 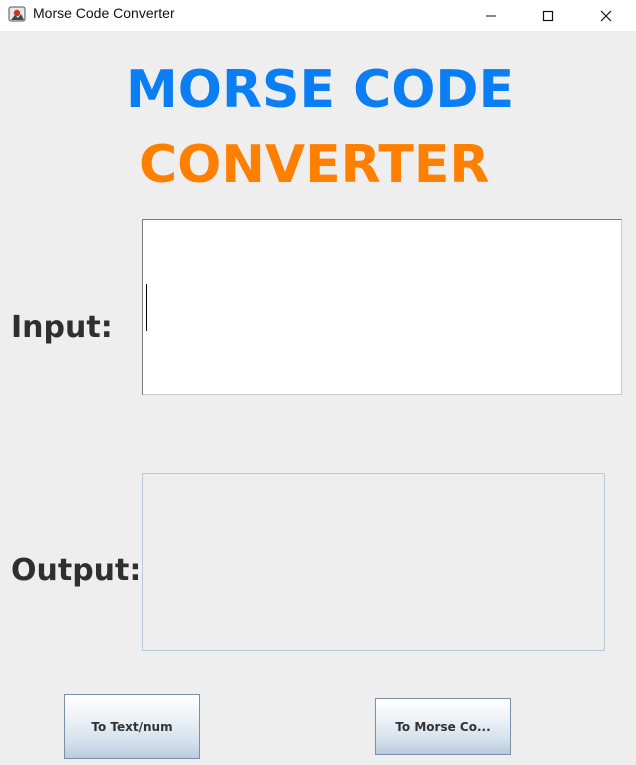 What do you see at coordinates (62, 327) in the screenshot?
I see `input-label: Input:` at bounding box center [62, 327].